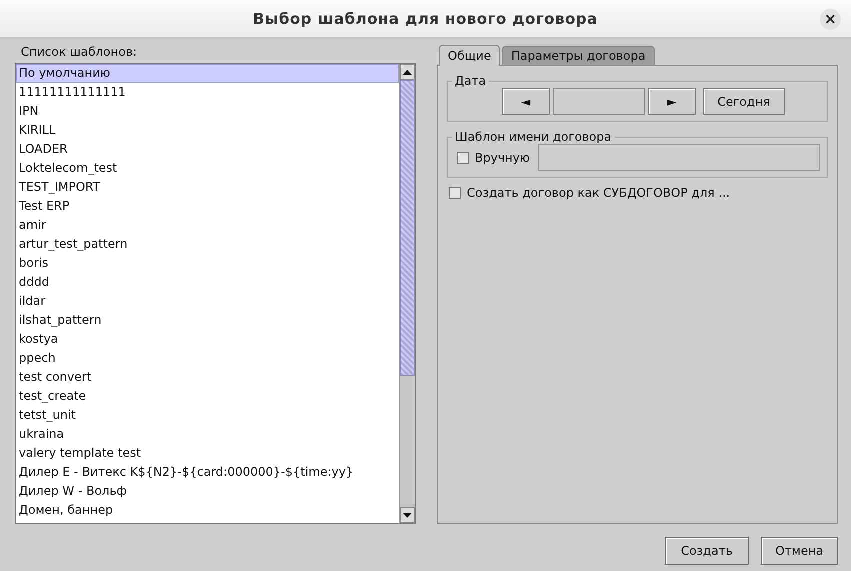  Describe the element at coordinates (533, 137) in the screenshot. I see `group-title: Шаблон имени договора` at that location.